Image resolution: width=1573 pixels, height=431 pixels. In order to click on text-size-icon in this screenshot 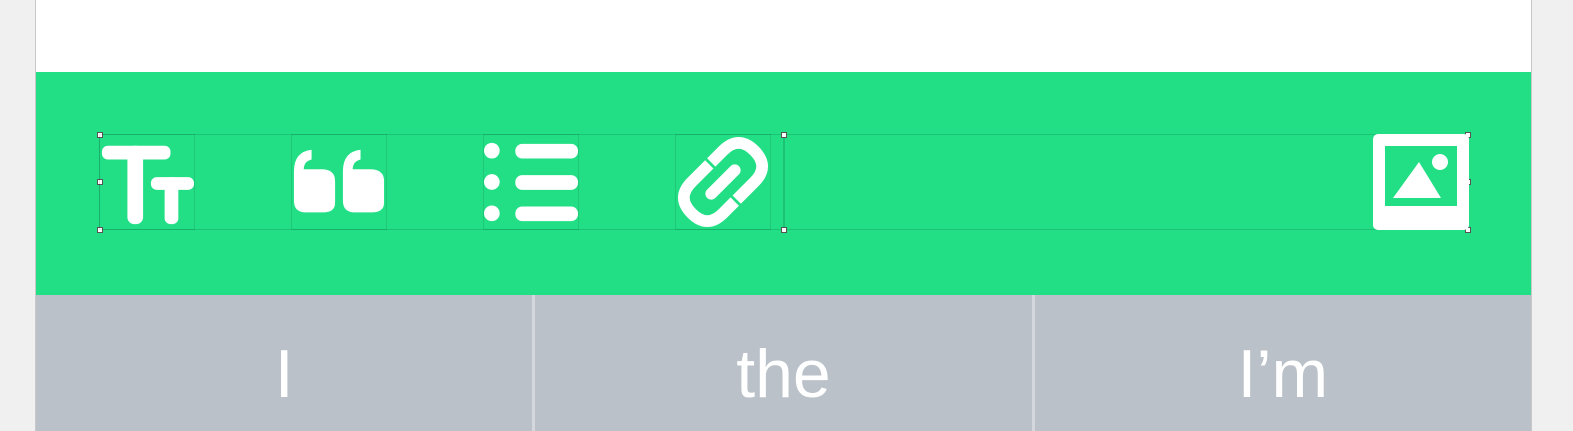, I will do `click(147, 185)`.